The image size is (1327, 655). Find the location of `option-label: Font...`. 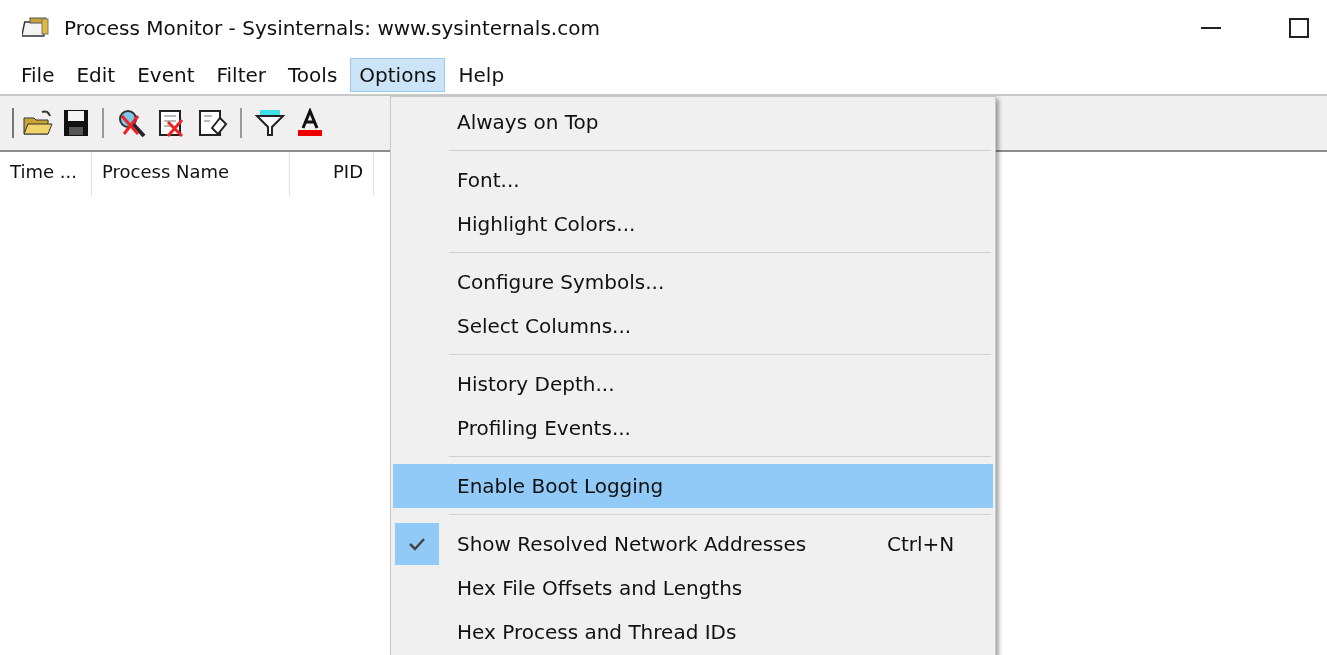

option-label: Font... is located at coordinates (488, 180).